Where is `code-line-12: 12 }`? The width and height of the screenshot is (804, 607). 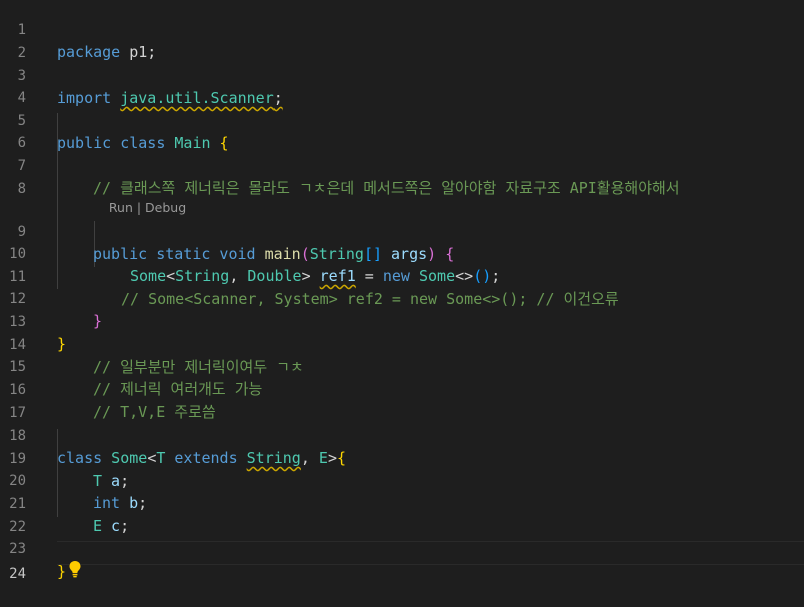 code-line-12: 12 } is located at coordinates (402, 298).